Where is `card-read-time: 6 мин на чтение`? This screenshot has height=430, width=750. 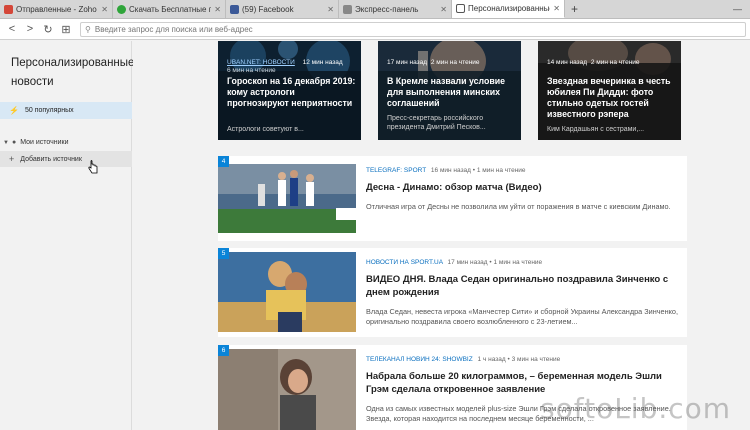
card-read-time: 6 мин на чтение is located at coordinates (251, 70).